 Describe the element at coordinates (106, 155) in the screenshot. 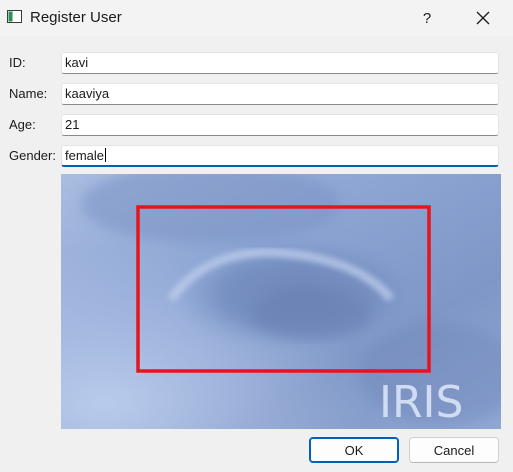

I see `text-caret` at that location.